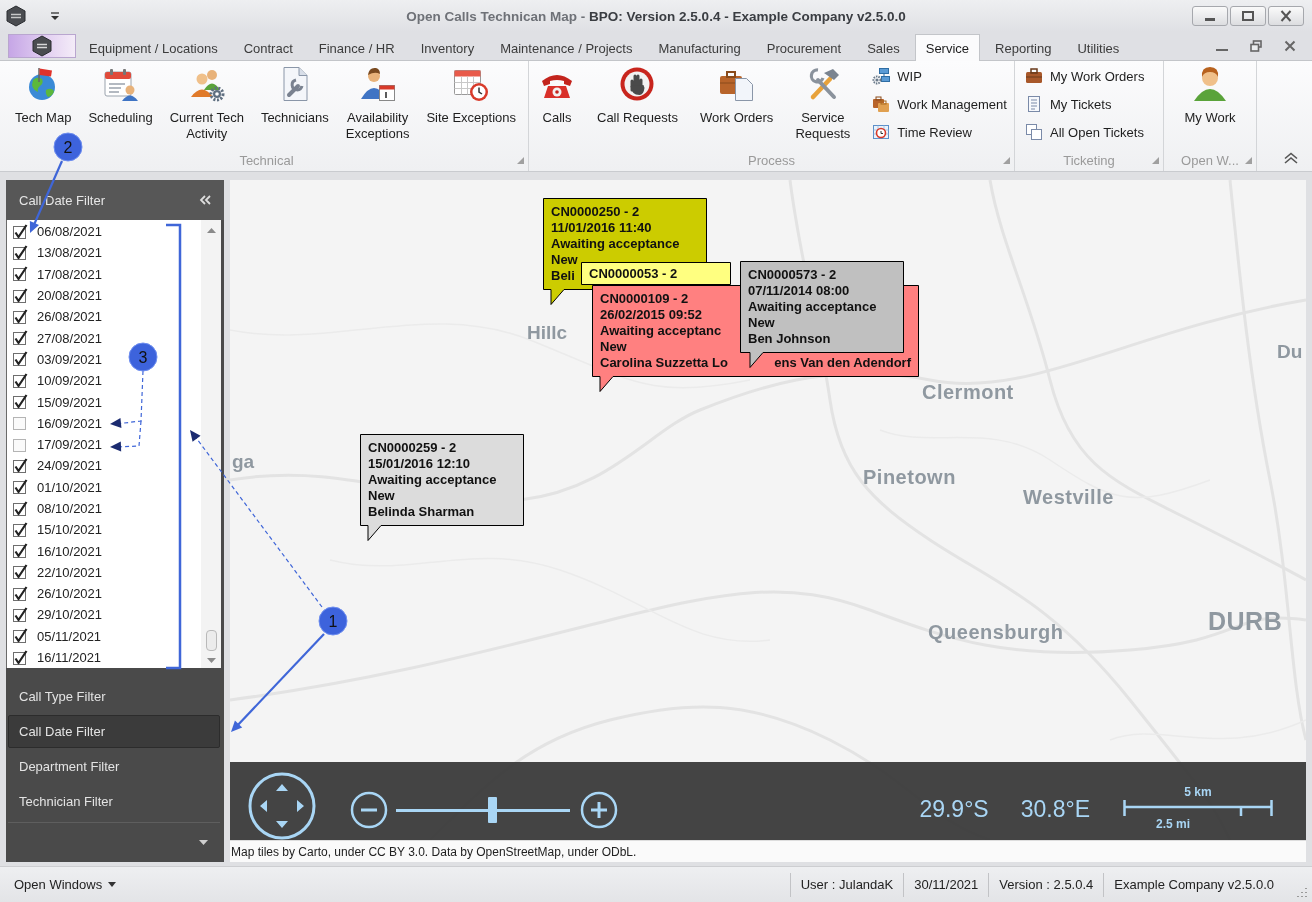 The width and height of the screenshot is (1312, 902). What do you see at coordinates (42, 46) in the screenshot?
I see `app-menu-button` at bounding box center [42, 46].